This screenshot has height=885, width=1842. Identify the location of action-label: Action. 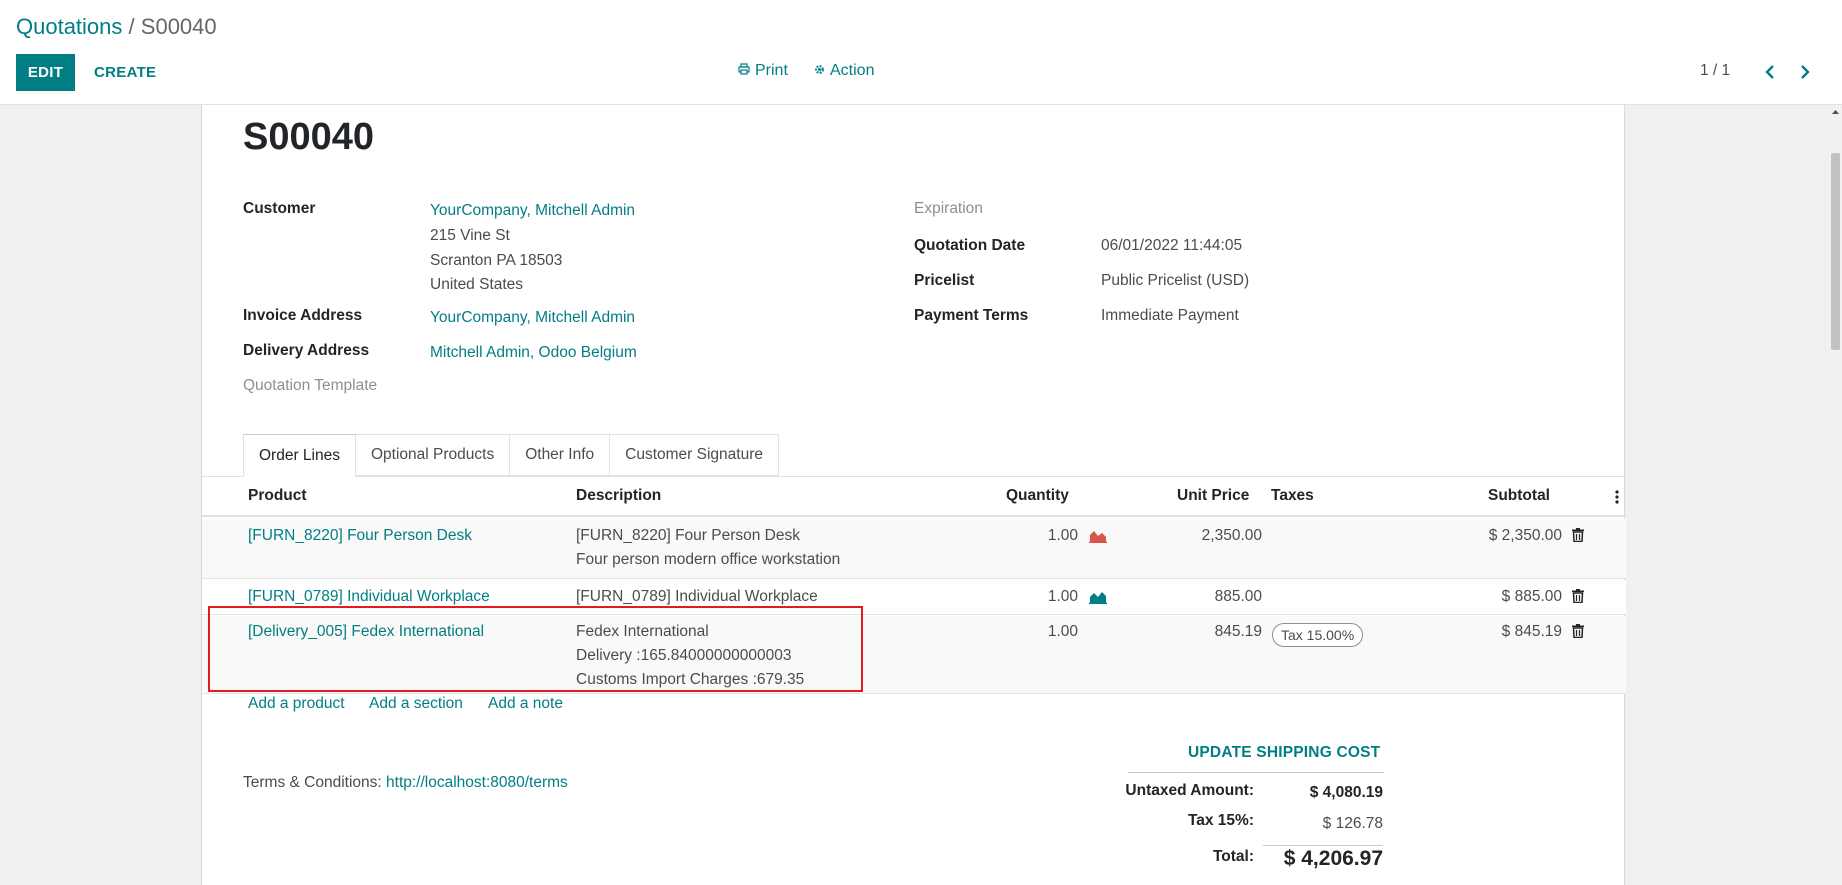
(852, 70).